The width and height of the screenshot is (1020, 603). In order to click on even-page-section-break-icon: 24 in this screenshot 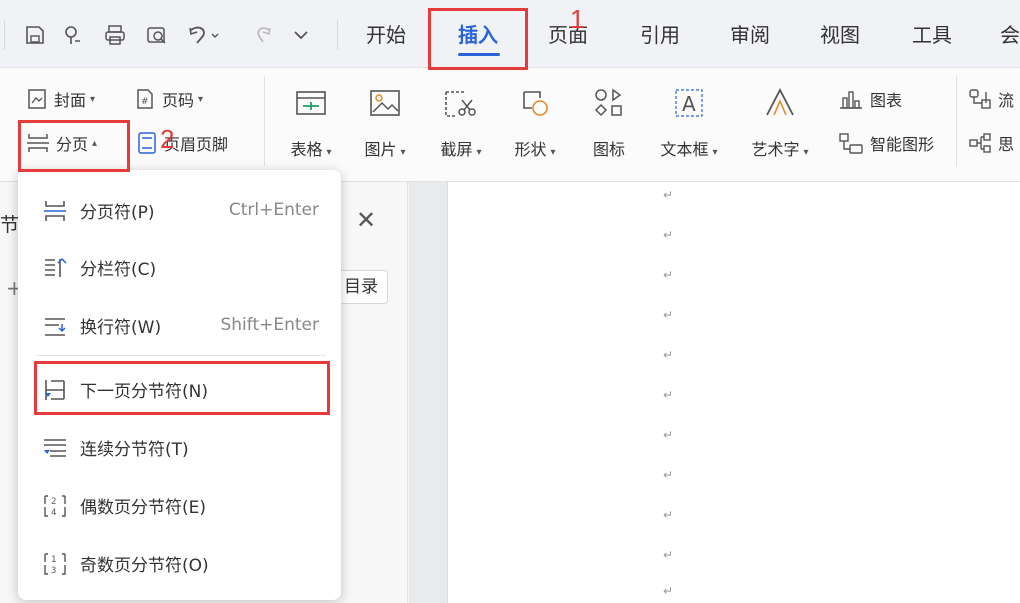, I will do `click(55, 506)`.